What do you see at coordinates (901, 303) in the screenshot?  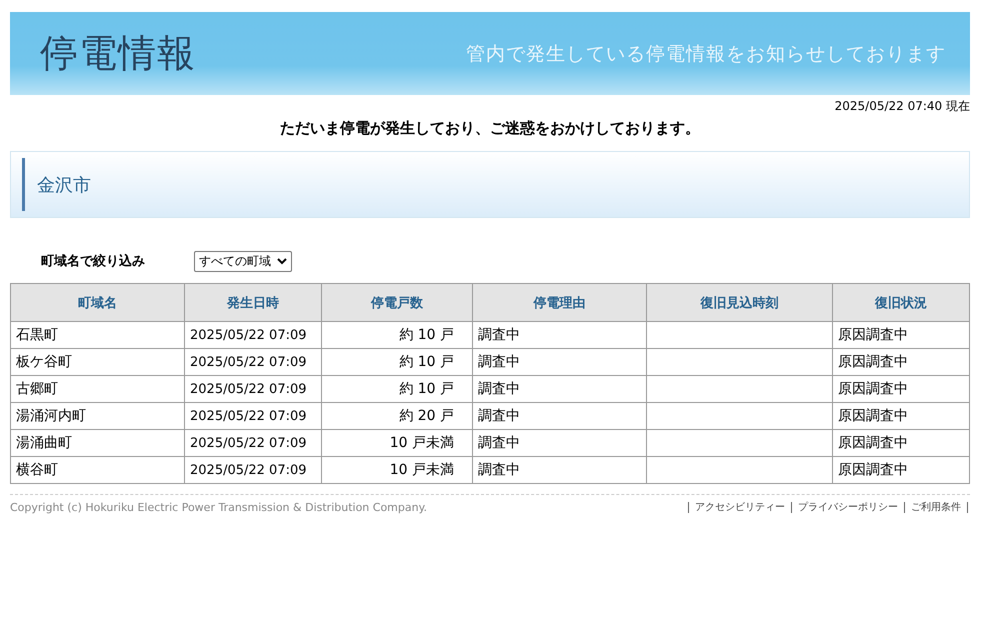 I see `column-header: 復旧状況` at bounding box center [901, 303].